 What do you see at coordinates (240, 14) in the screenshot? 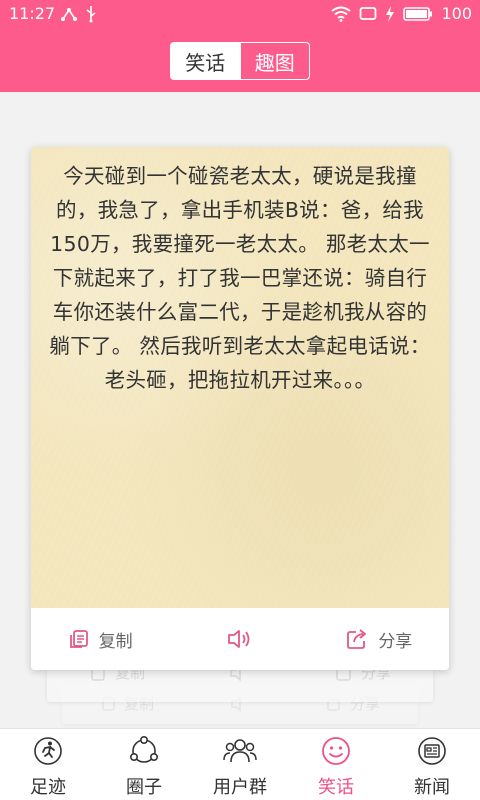
I see `status-bar: 11:27 100` at bounding box center [240, 14].